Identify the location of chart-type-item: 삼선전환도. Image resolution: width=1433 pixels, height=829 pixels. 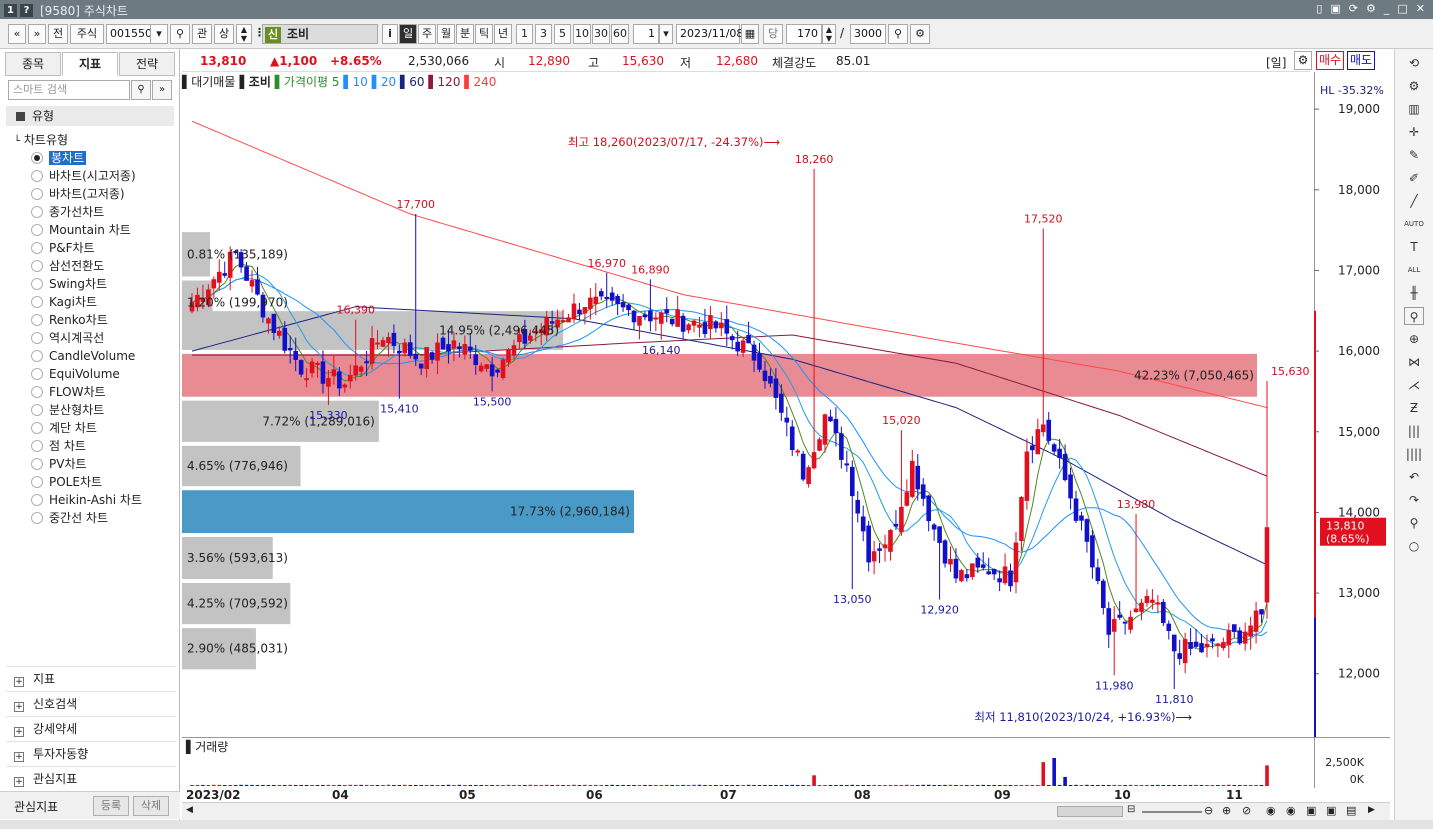
(78, 266).